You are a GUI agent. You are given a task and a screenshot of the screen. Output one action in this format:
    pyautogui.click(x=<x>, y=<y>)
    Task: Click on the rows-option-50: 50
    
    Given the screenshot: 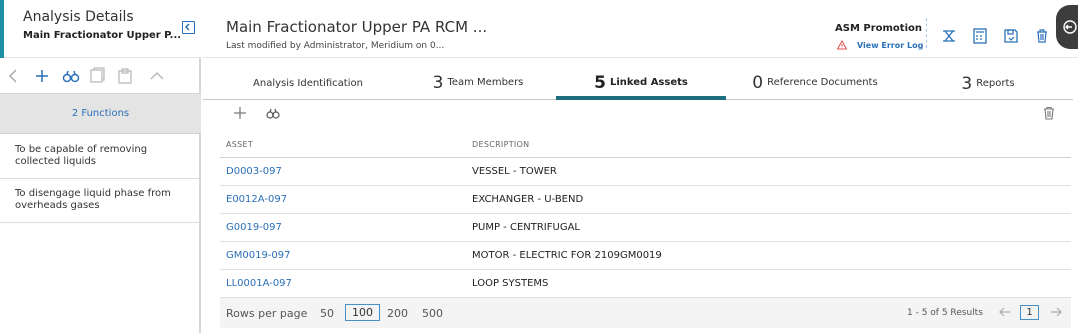 What is the action you would take?
    pyautogui.click(x=327, y=313)
    